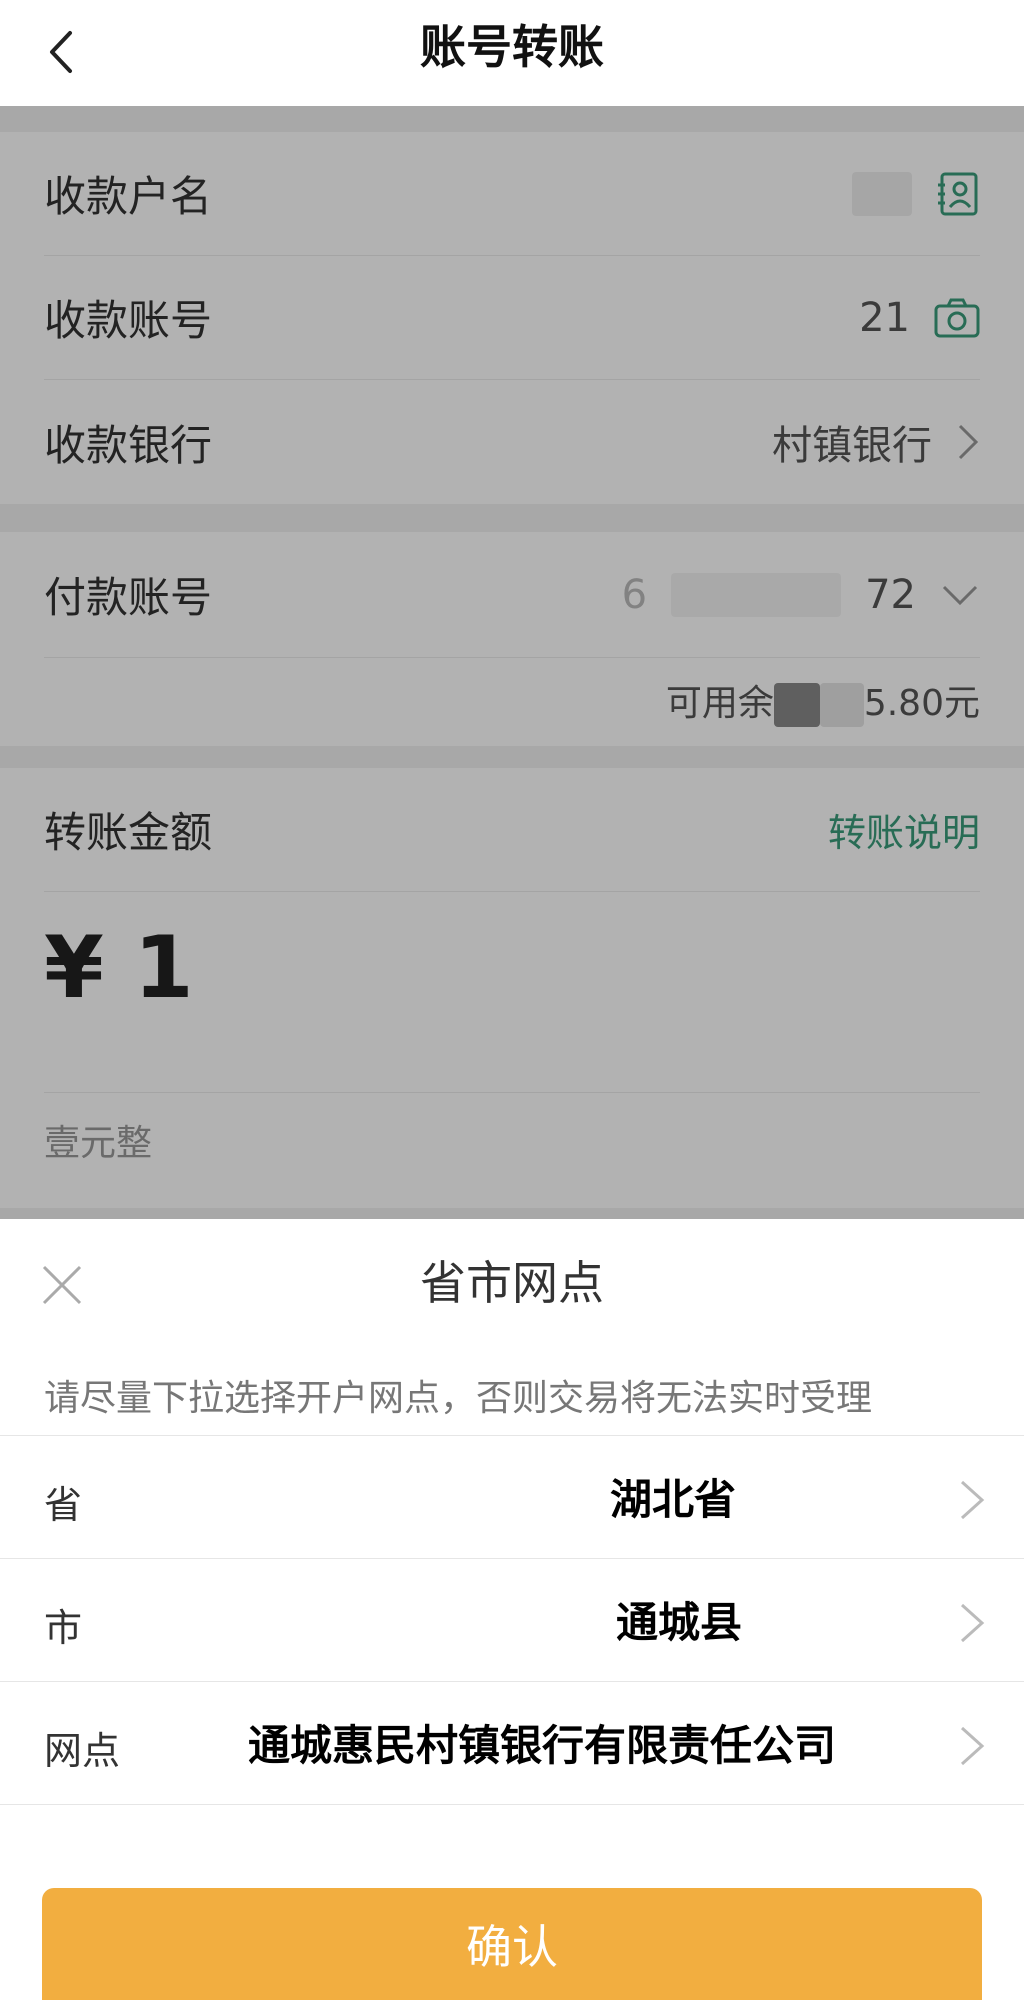 Image resolution: width=1024 pixels, height=2000 pixels. What do you see at coordinates (542, 1745) in the screenshot?
I see `branch-value: 通城惠民村镇银行有限责任公司` at bounding box center [542, 1745].